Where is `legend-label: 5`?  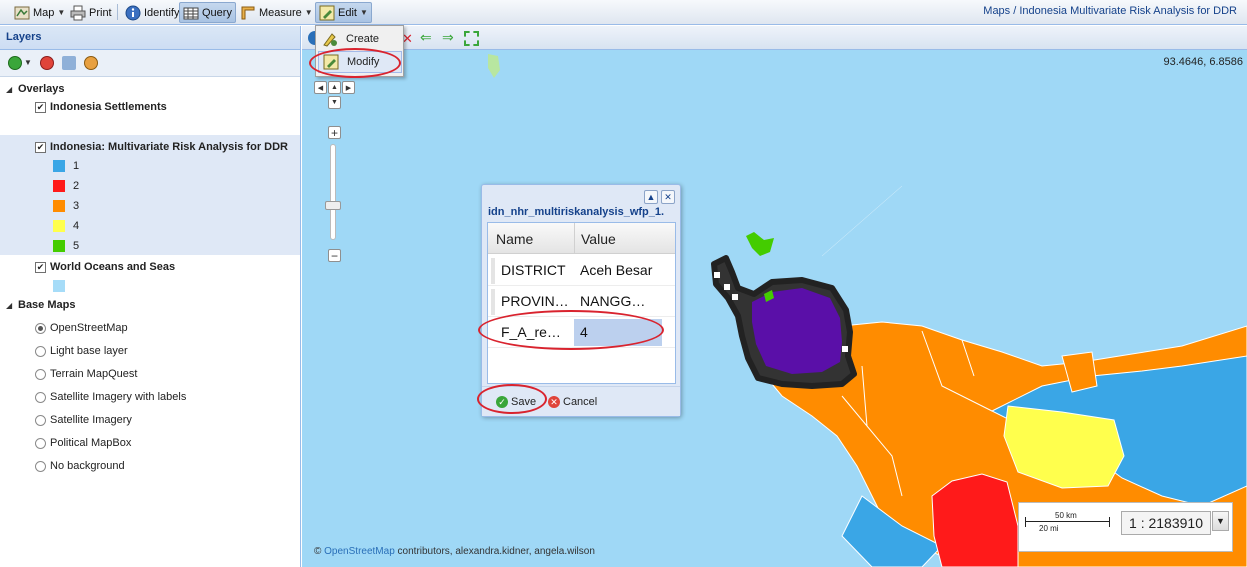
legend-label: 5 is located at coordinates (76, 246).